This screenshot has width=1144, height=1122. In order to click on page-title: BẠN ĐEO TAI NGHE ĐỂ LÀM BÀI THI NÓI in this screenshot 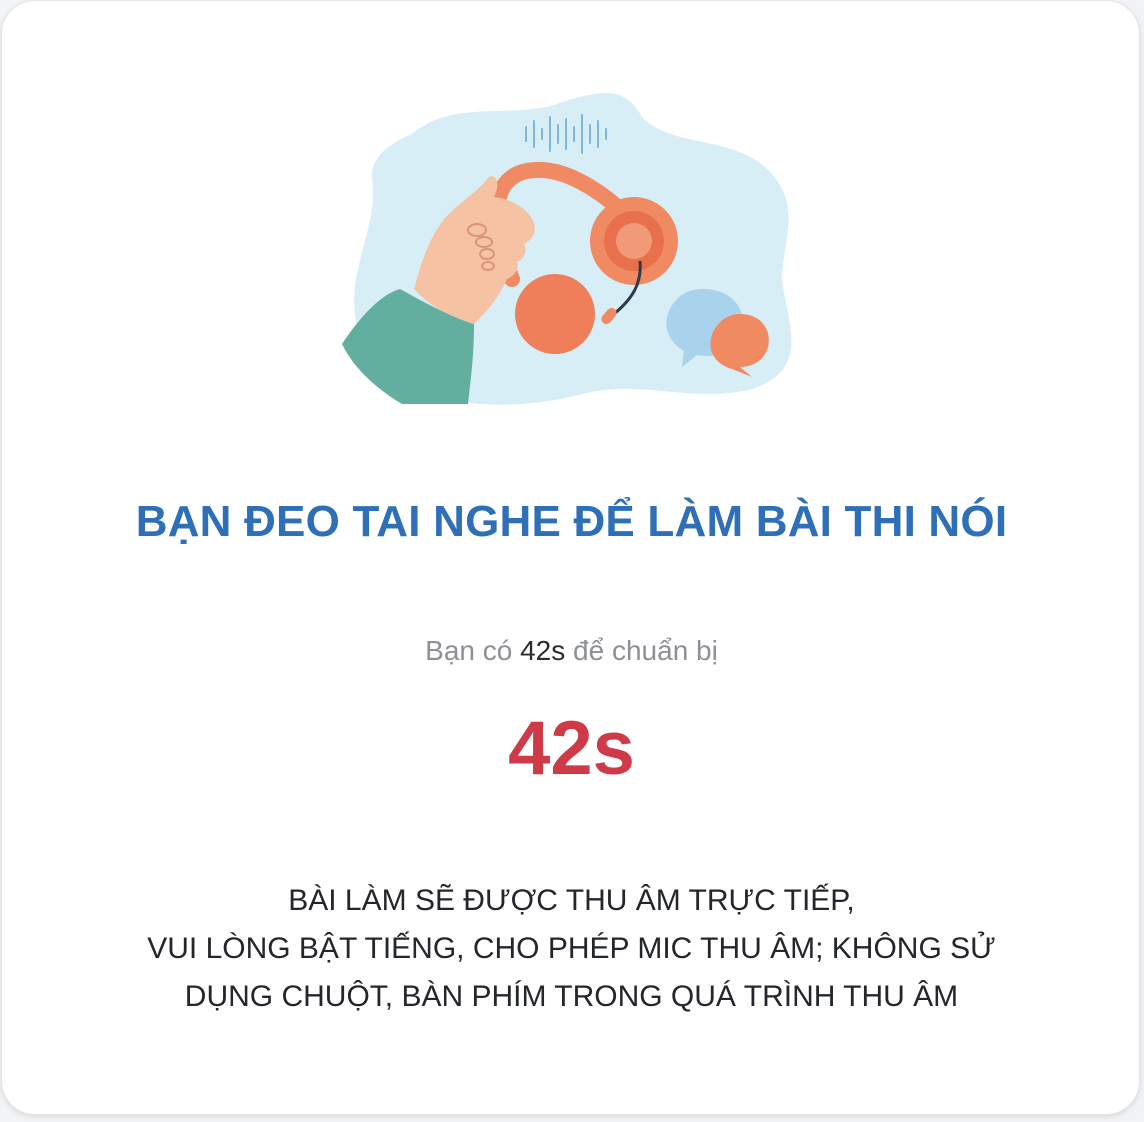, I will do `click(571, 521)`.